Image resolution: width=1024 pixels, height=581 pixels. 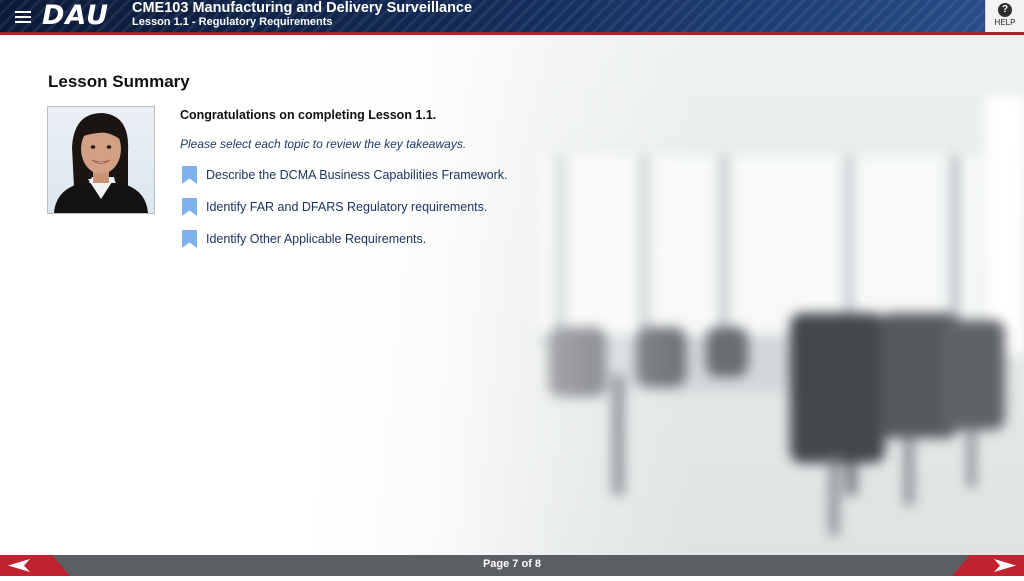 What do you see at coordinates (101, 160) in the screenshot?
I see `instructor-portrait` at bounding box center [101, 160].